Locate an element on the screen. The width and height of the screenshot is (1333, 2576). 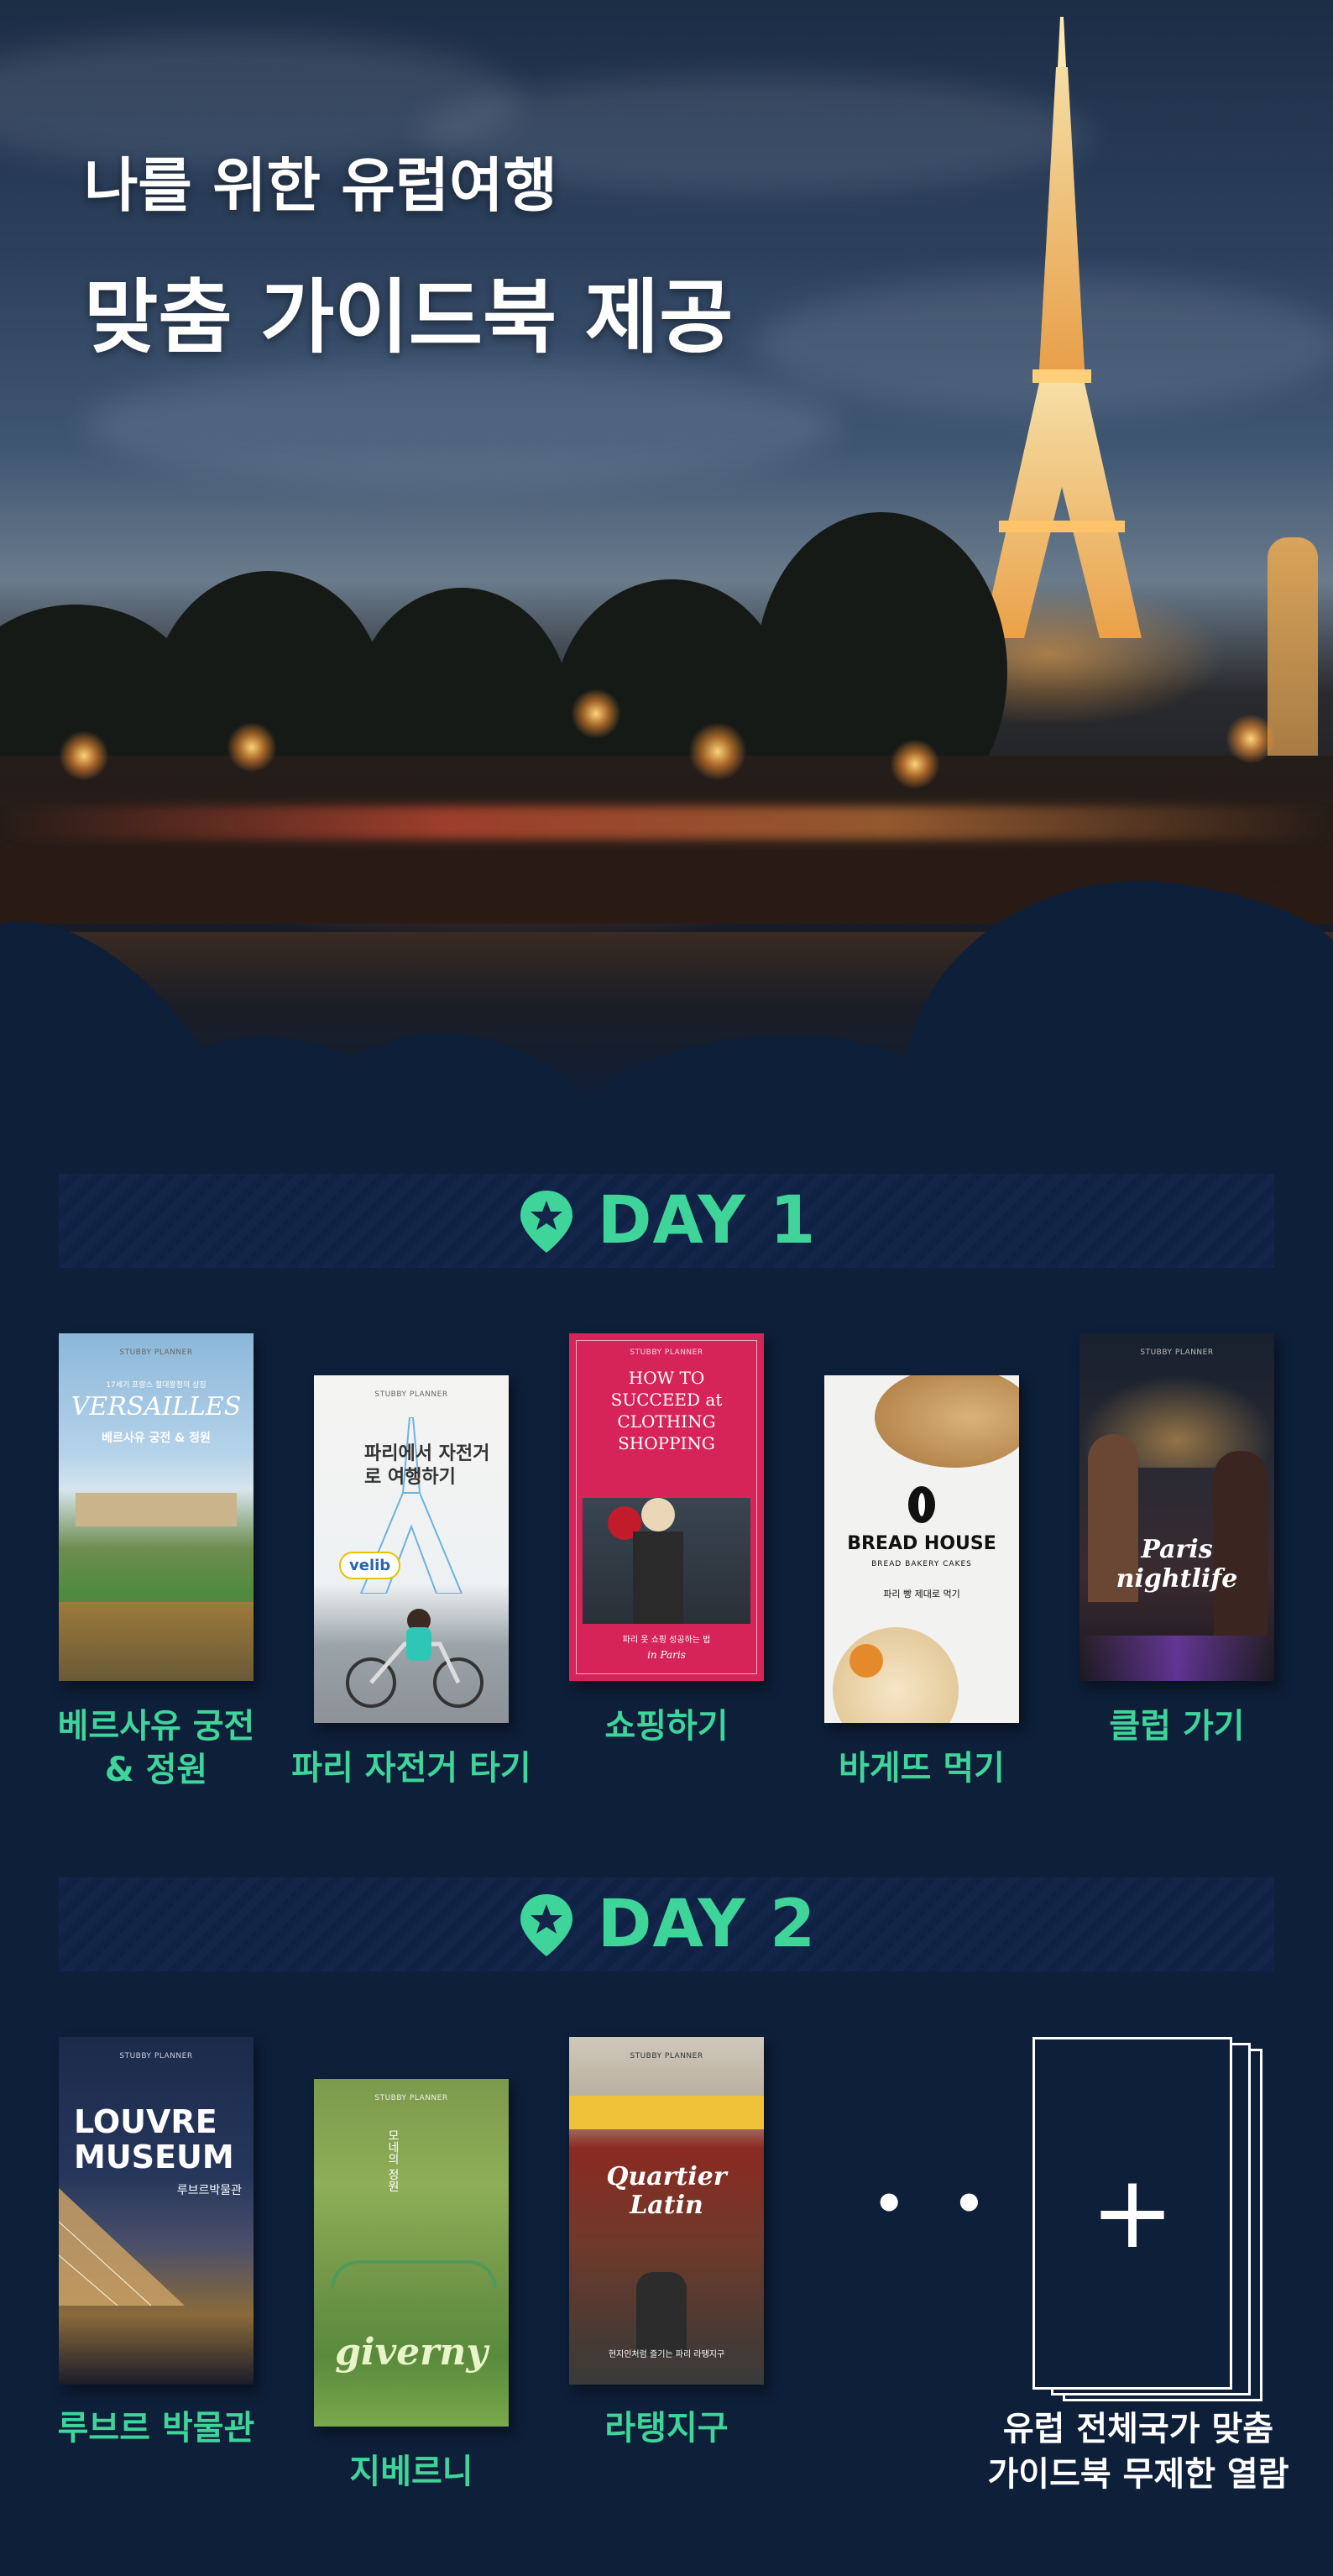
river is located at coordinates (666, 1024).